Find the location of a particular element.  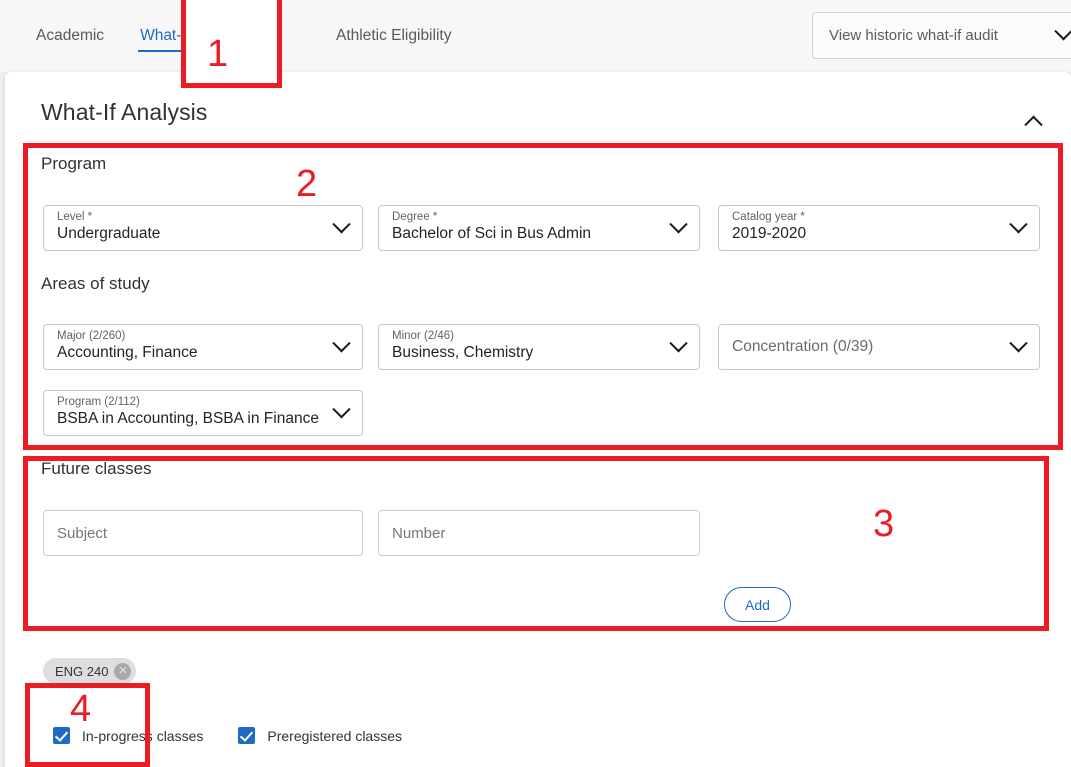

program-section-heading: Program is located at coordinates (74, 163).